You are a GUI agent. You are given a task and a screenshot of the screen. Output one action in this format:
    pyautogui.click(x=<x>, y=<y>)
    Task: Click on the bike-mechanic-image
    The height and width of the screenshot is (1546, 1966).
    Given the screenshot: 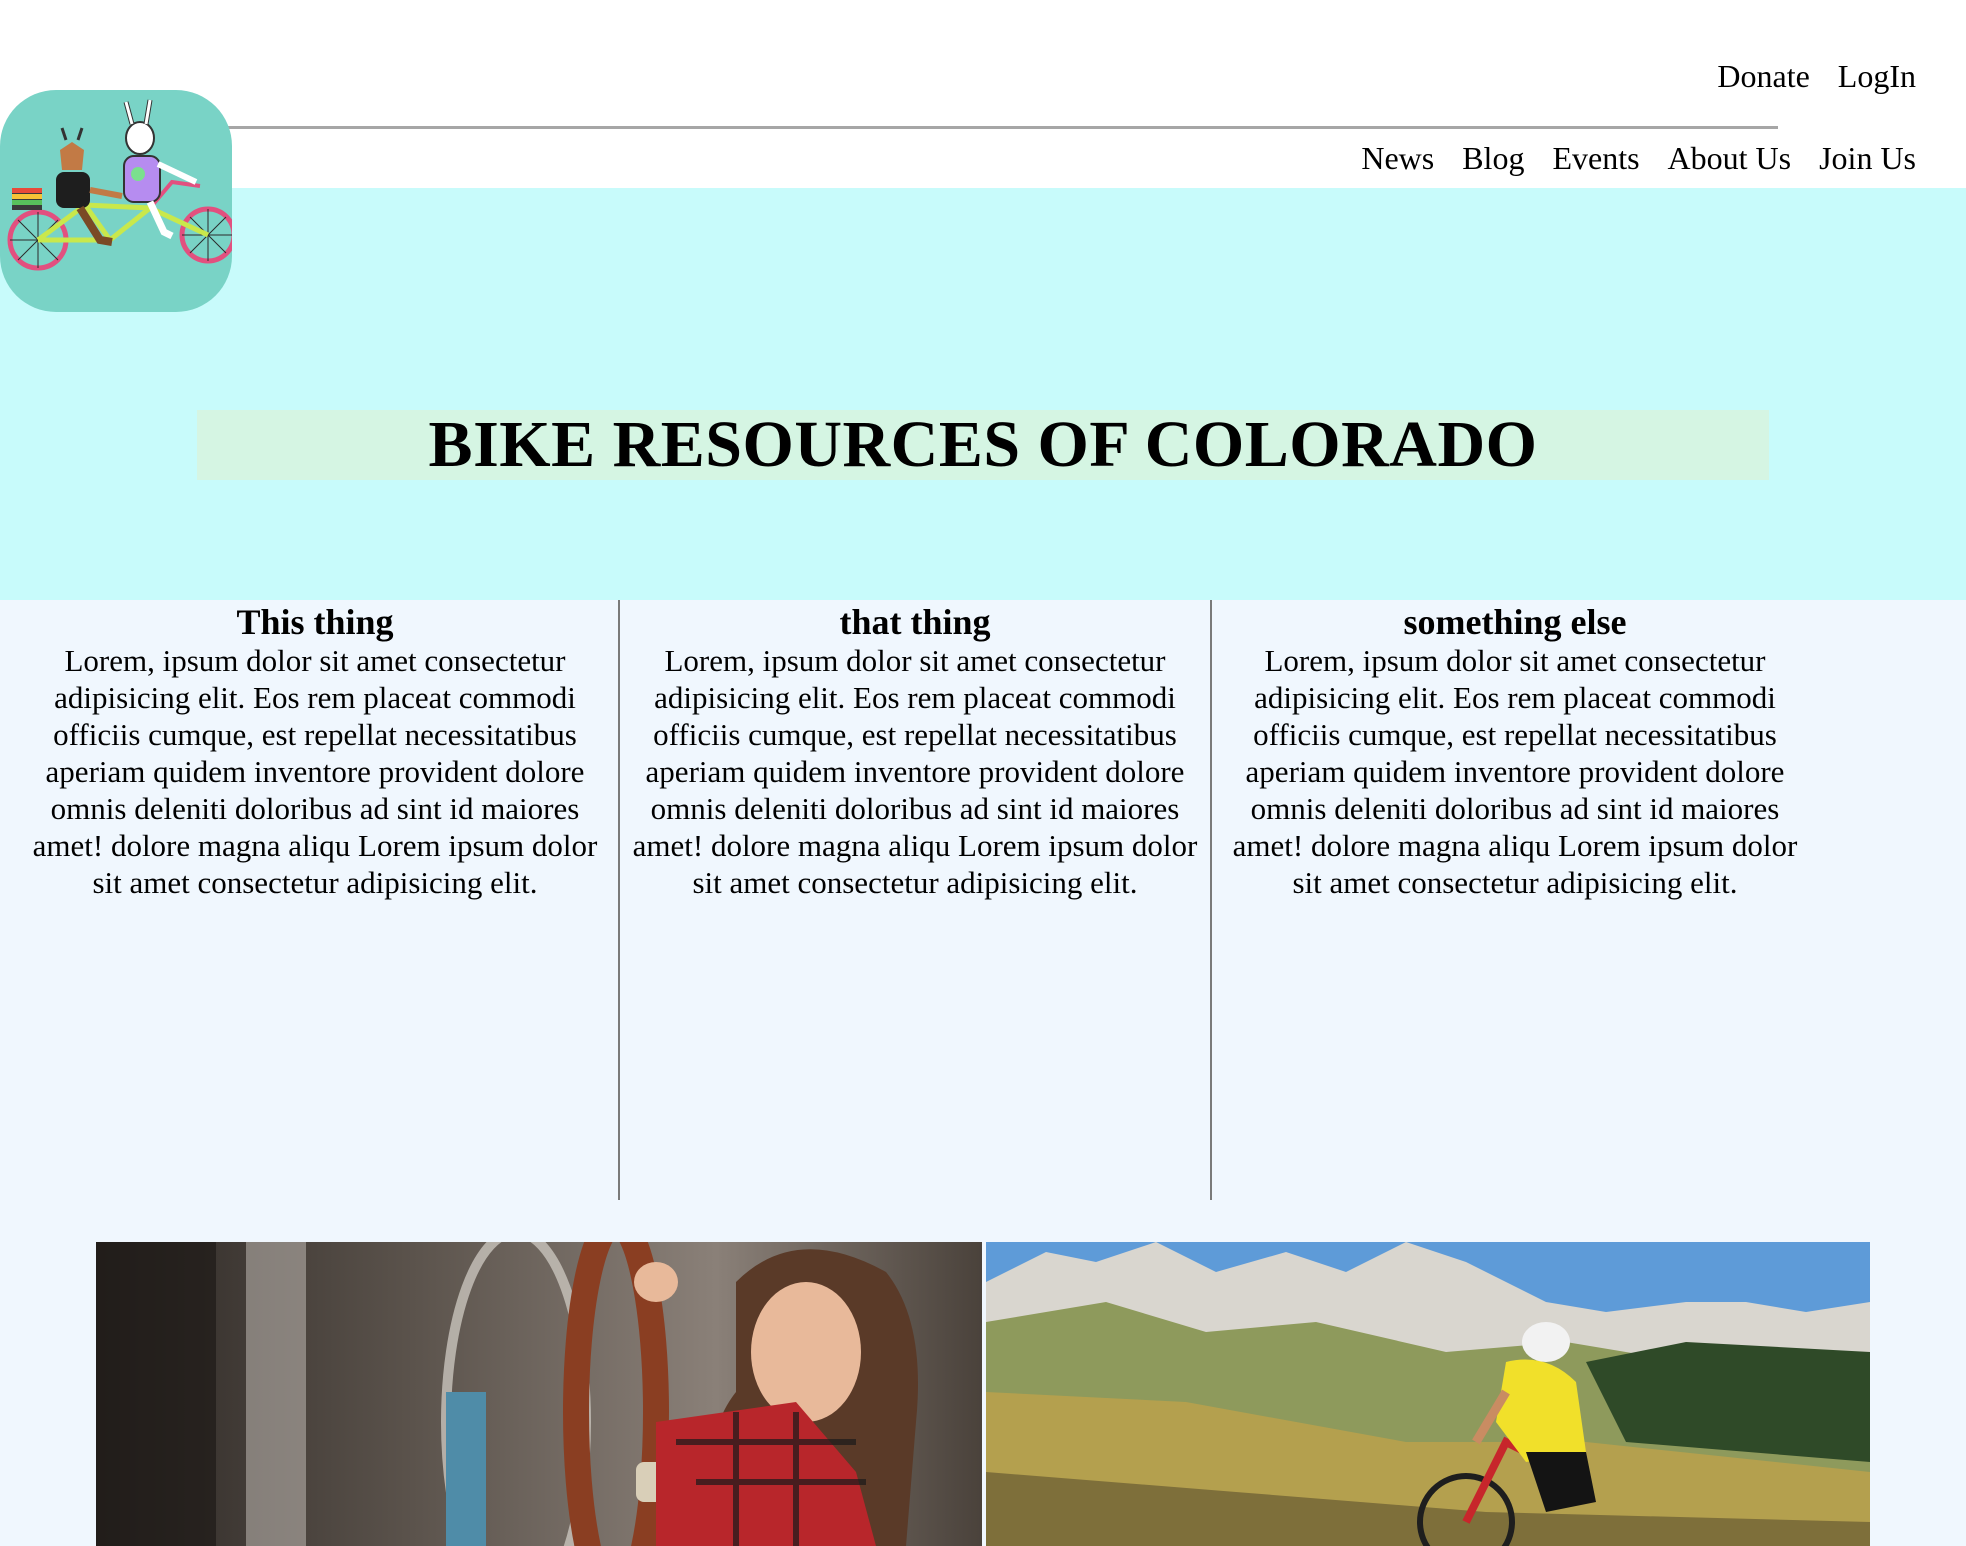 What is the action you would take?
    pyautogui.click(x=539, y=1394)
    